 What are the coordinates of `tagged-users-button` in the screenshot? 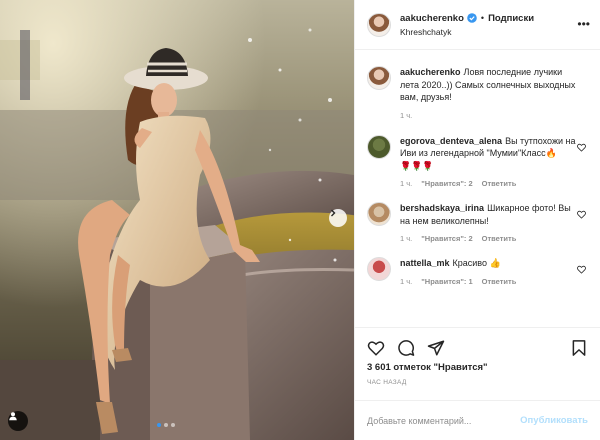 It's located at (18, 421).